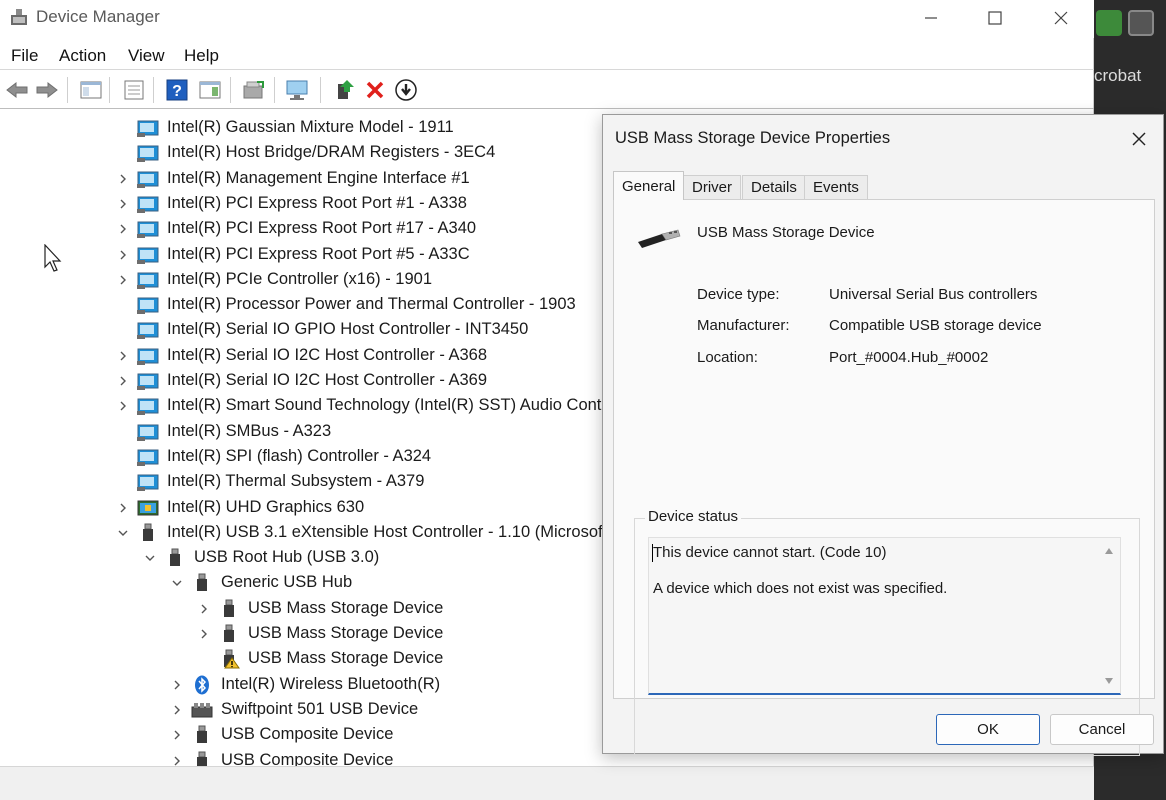  Describe the element at coordinates (232, 659) in the screenshot. I see `usb-warning-icon` at that location.